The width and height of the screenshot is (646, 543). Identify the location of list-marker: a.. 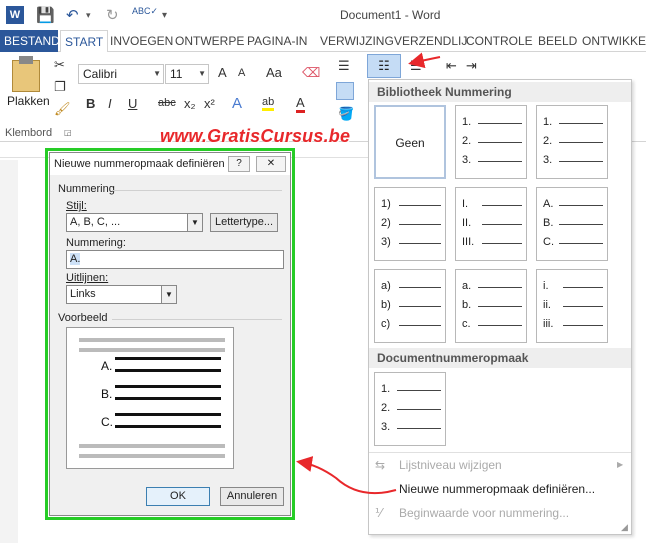
(467, 286).